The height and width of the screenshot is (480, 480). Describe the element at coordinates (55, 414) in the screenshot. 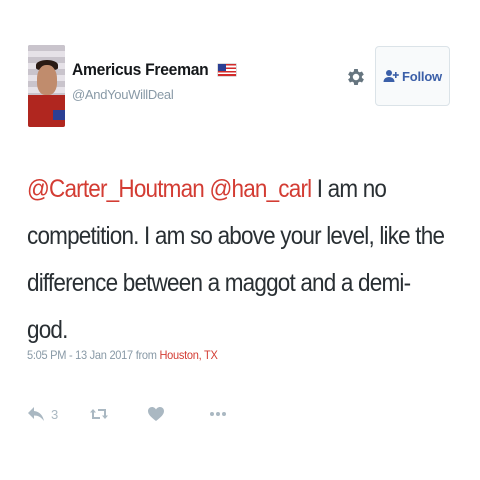

I see `reply-count: 3` at that location.